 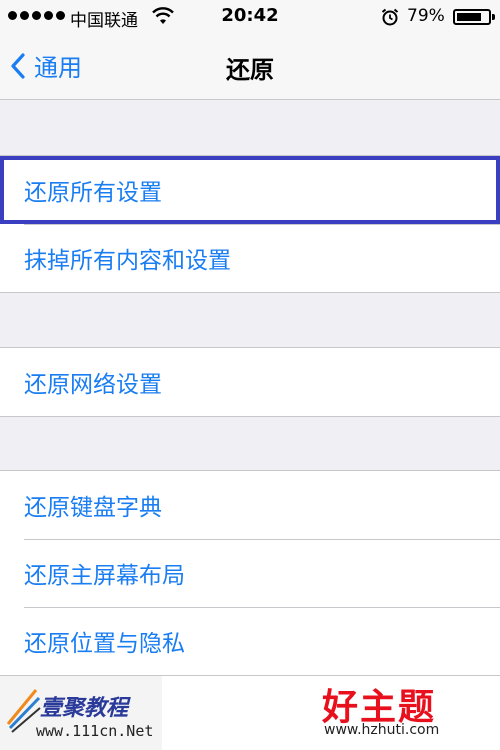 What do you see at coordinates (390, 17) in the screenshot?
I see `alarm-icon` at bounding box center [390, 17].